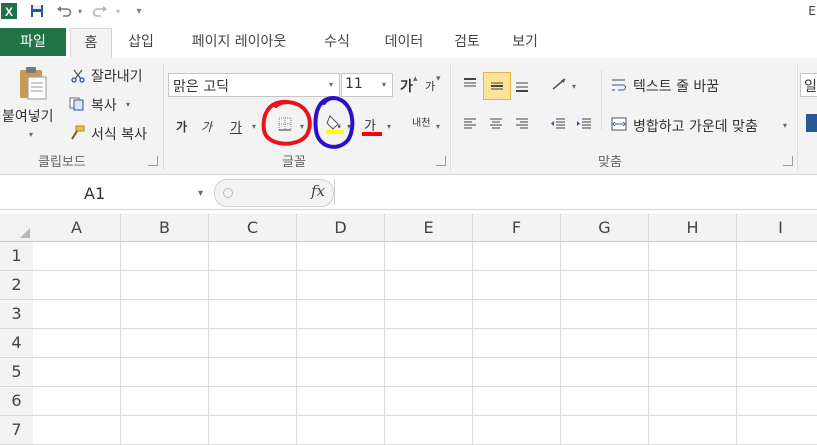  I want to click on cell-h6, so click(693, 401).